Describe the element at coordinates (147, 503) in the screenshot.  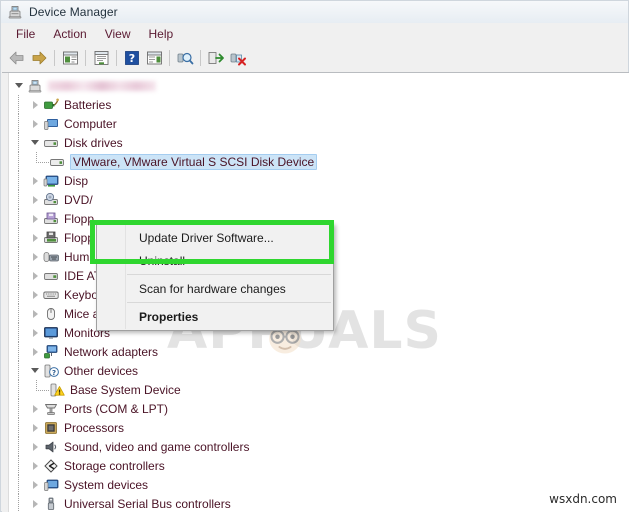
I see `tree-label: Universal Serial Bus controllers` at that location.